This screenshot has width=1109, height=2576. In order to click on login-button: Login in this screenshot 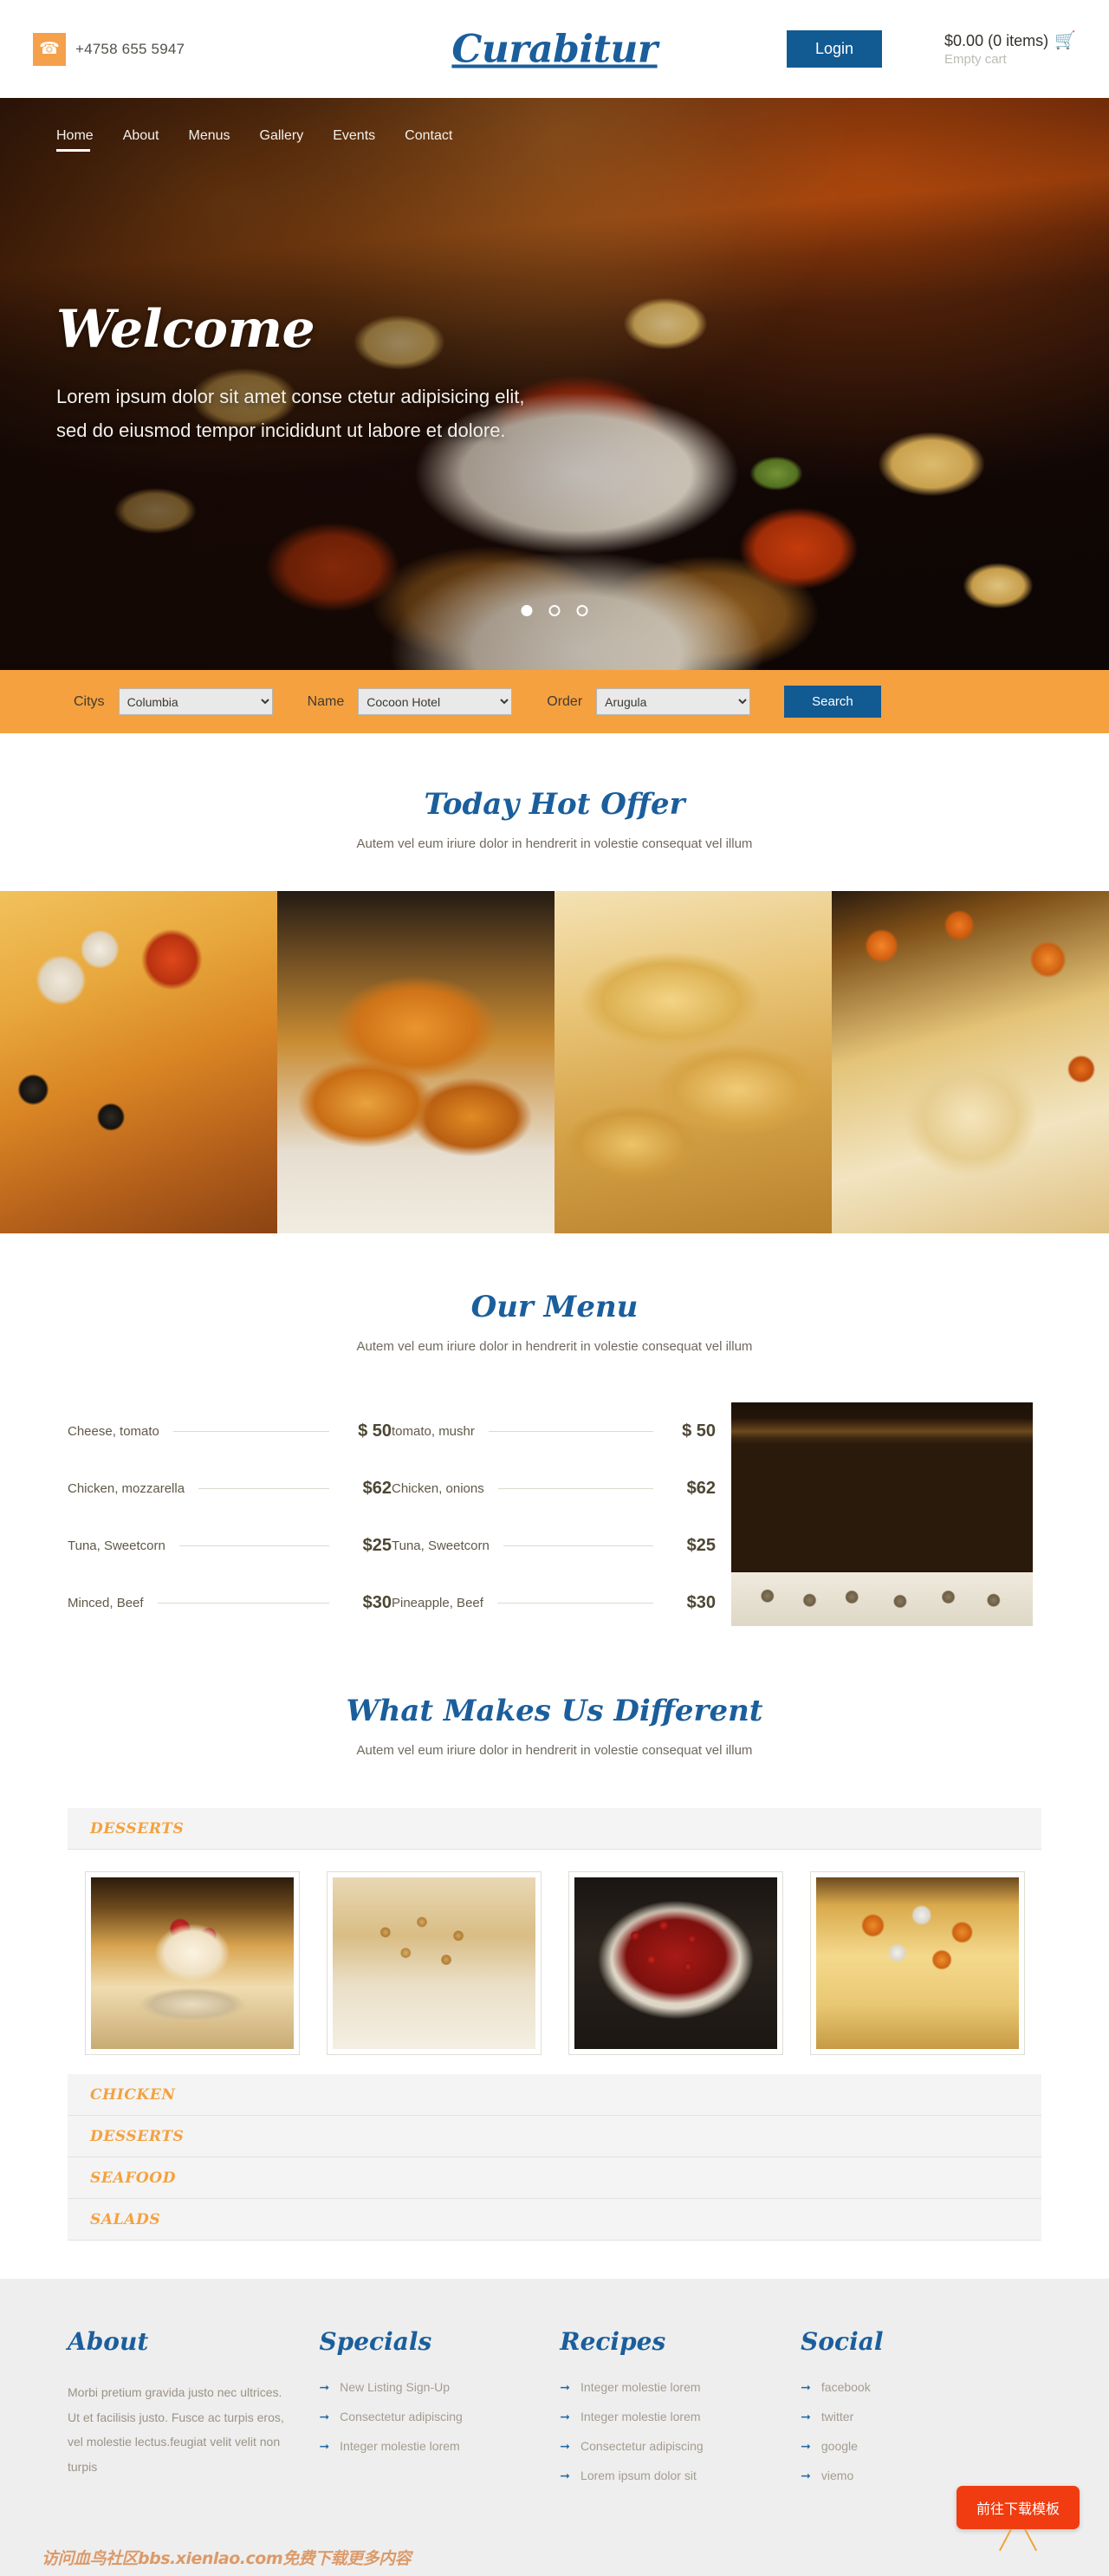, I will do `click(834, 49)`.